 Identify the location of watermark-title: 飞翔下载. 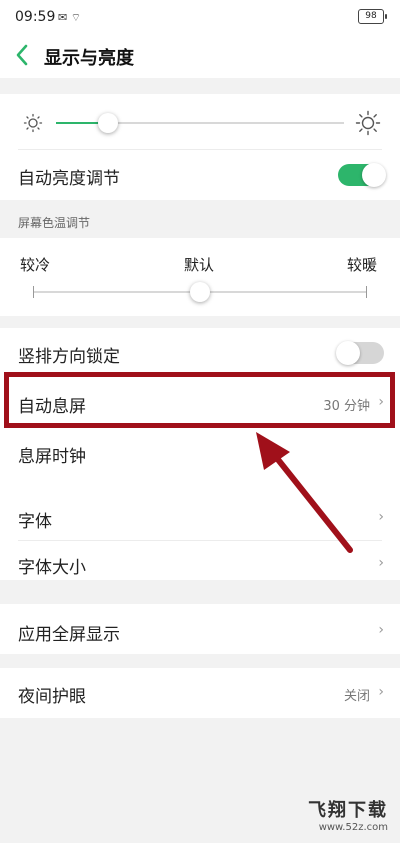
(348, 810).